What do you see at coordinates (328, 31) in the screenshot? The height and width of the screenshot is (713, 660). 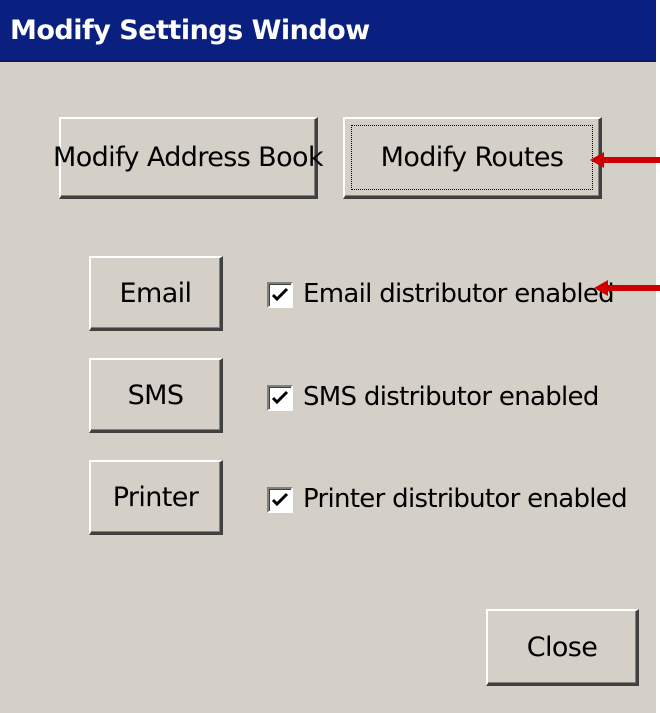 I see `title-bar: Modify Settings Window` at bounding box center [328, 31].